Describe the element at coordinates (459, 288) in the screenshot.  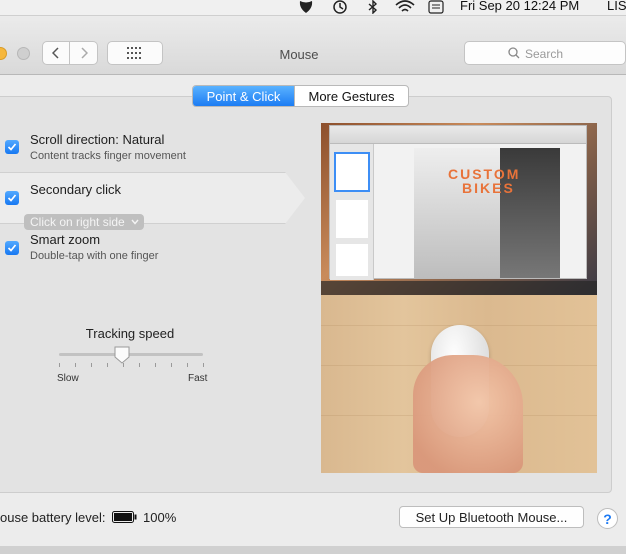
I see `preview-dock` at that location.